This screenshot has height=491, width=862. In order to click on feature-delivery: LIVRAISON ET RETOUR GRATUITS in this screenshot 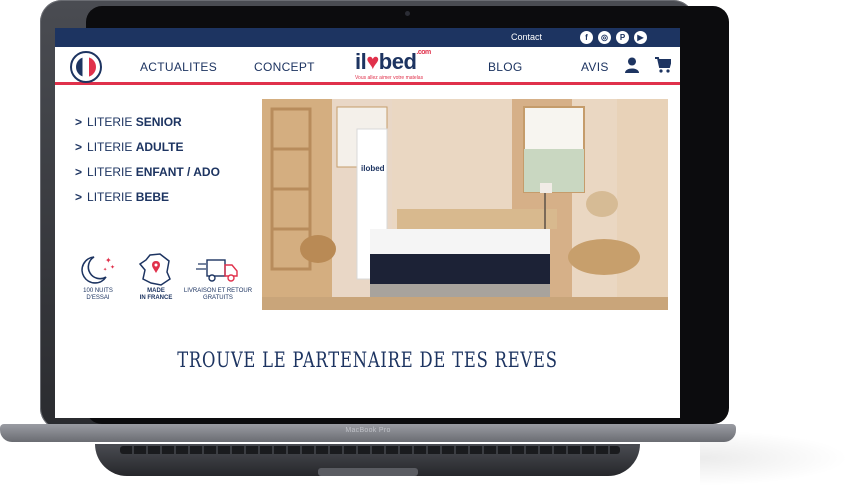, I will do `click(218, 277)`.